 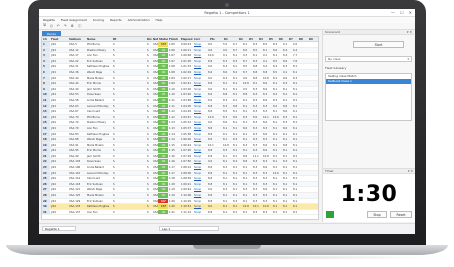 What do you see at coordinates (159, 20) in the screenshot?
I see `menu-item: Help` at bounding box center [159, 20].